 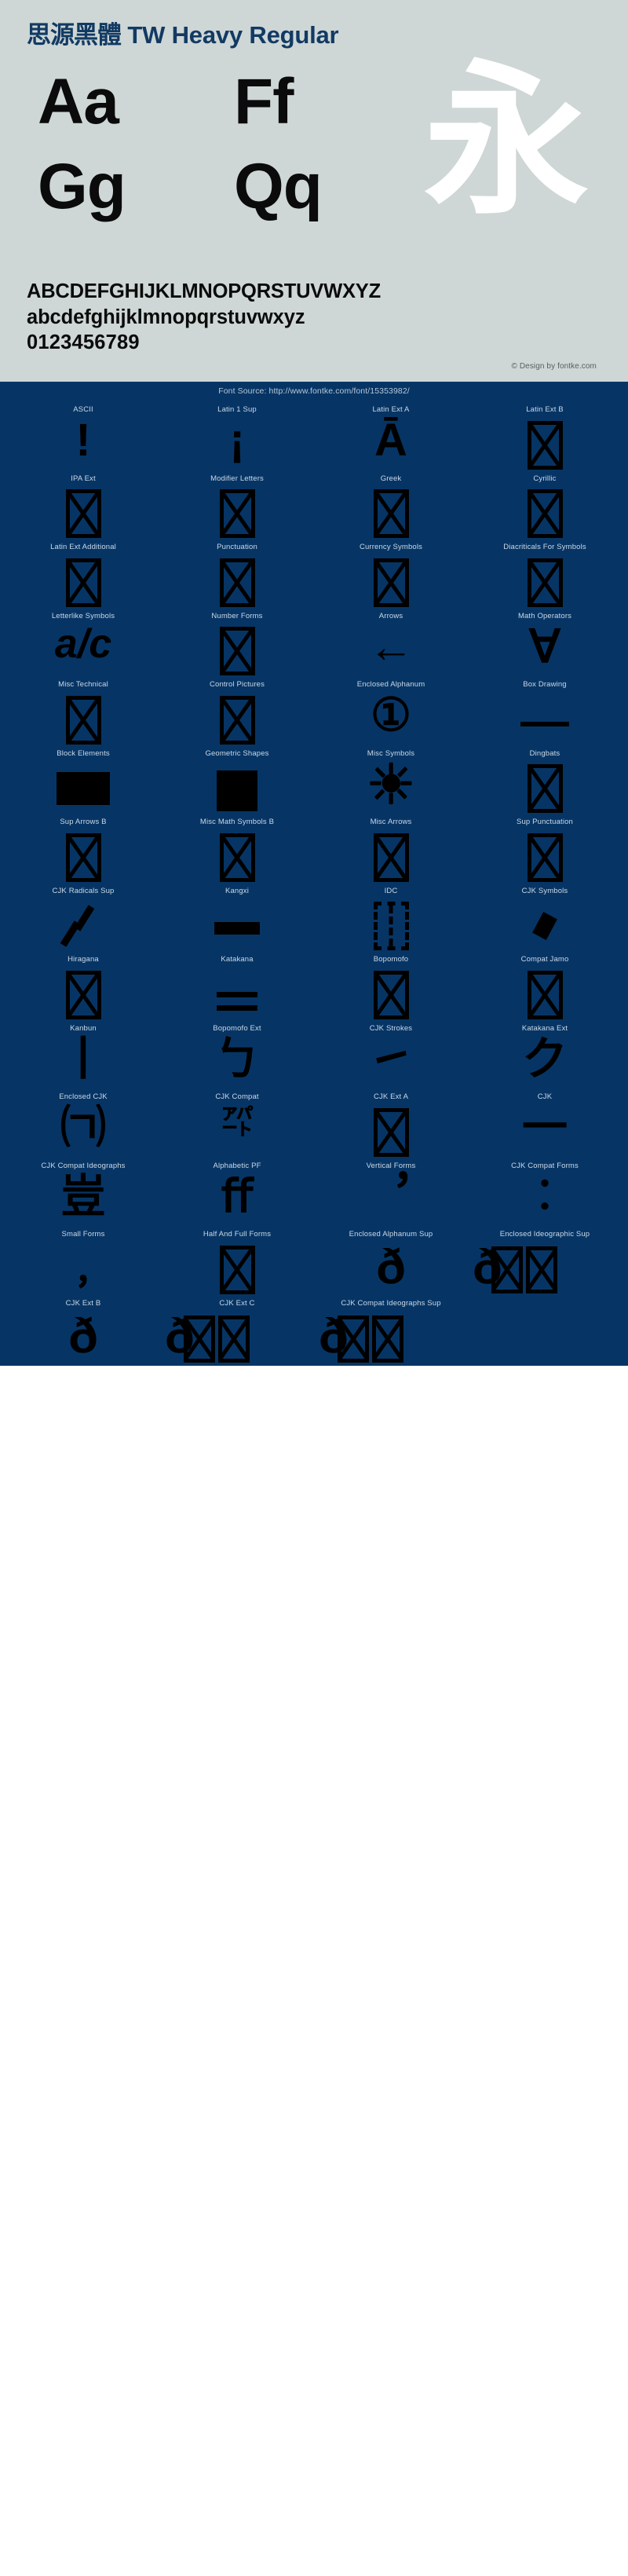 I want to click on unicode-block-cell: Misc Technical, so click(x=83, y=710).